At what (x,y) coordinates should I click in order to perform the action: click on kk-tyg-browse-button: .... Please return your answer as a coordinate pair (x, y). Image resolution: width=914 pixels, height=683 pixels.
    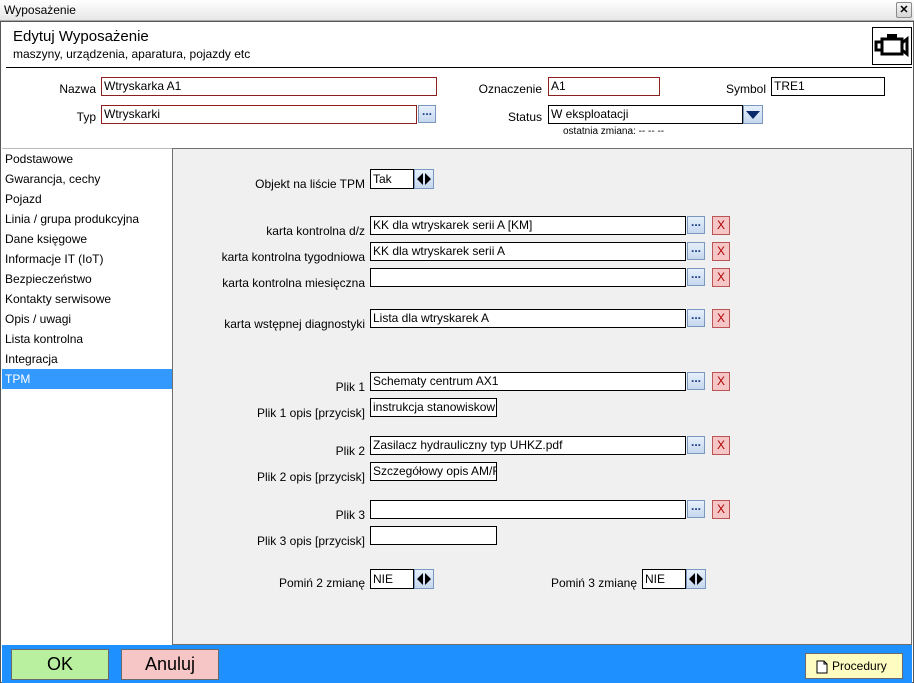
    Looking at the image, I should click on (696, 251).